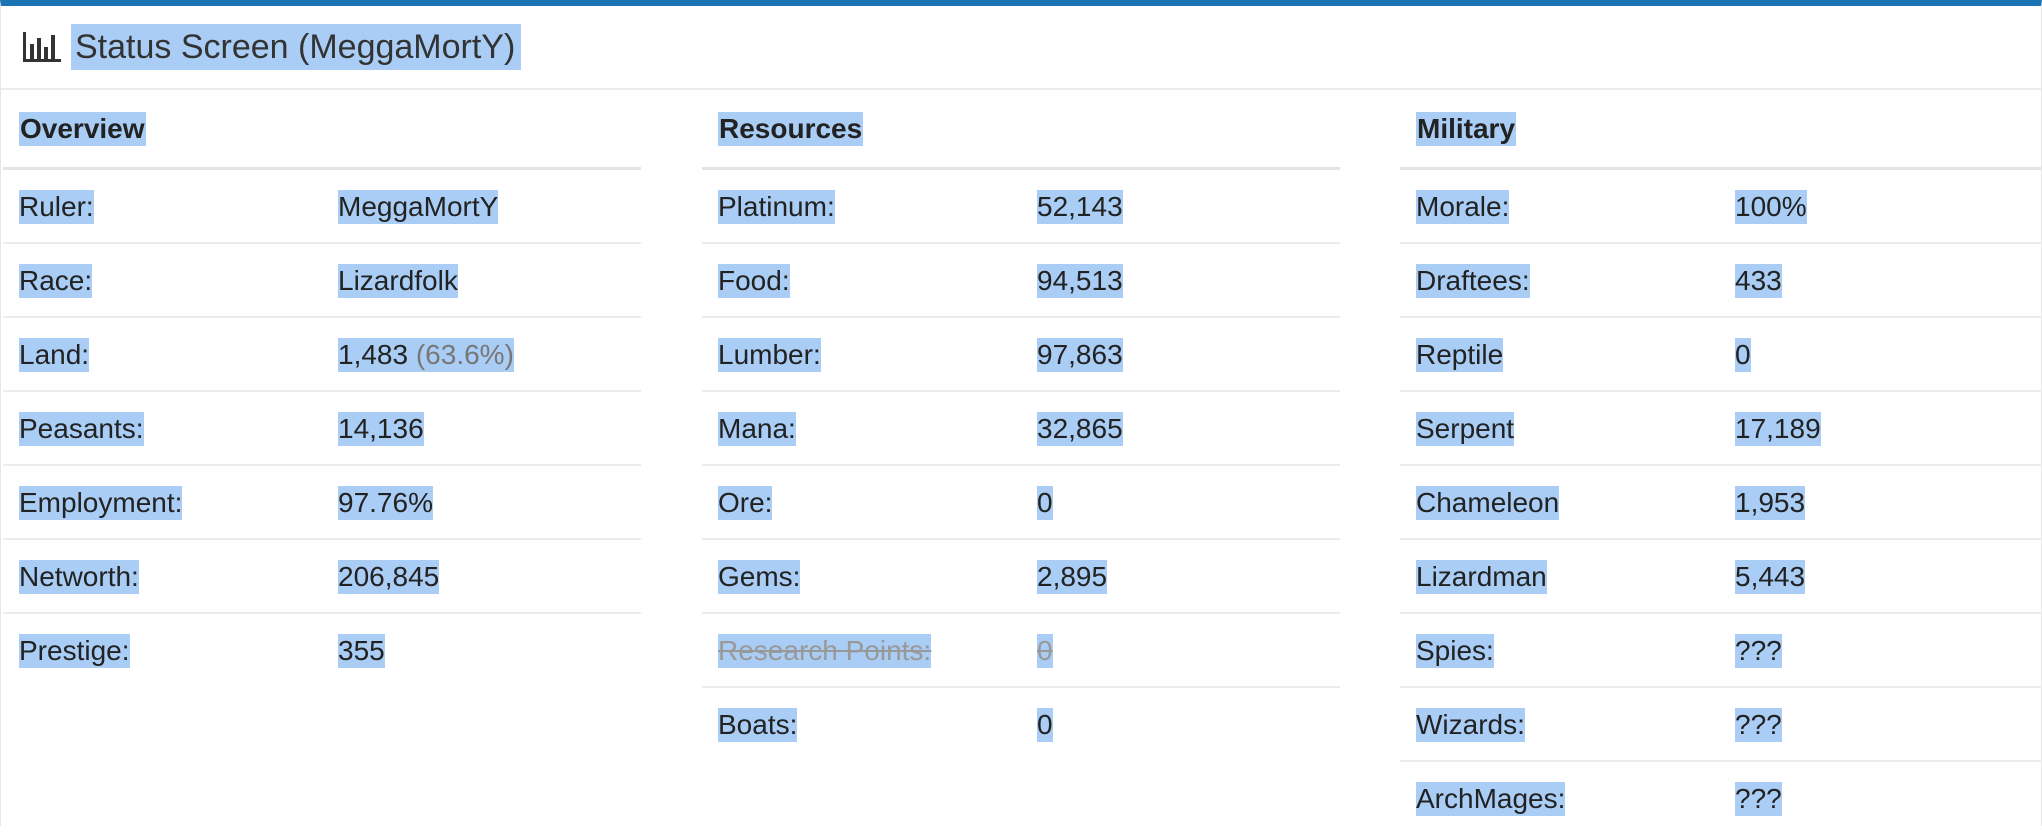 Image resolution: width=2042 pixels, height=836 pixels. I want to click on row-label: Reptile, so click(1460, 355).